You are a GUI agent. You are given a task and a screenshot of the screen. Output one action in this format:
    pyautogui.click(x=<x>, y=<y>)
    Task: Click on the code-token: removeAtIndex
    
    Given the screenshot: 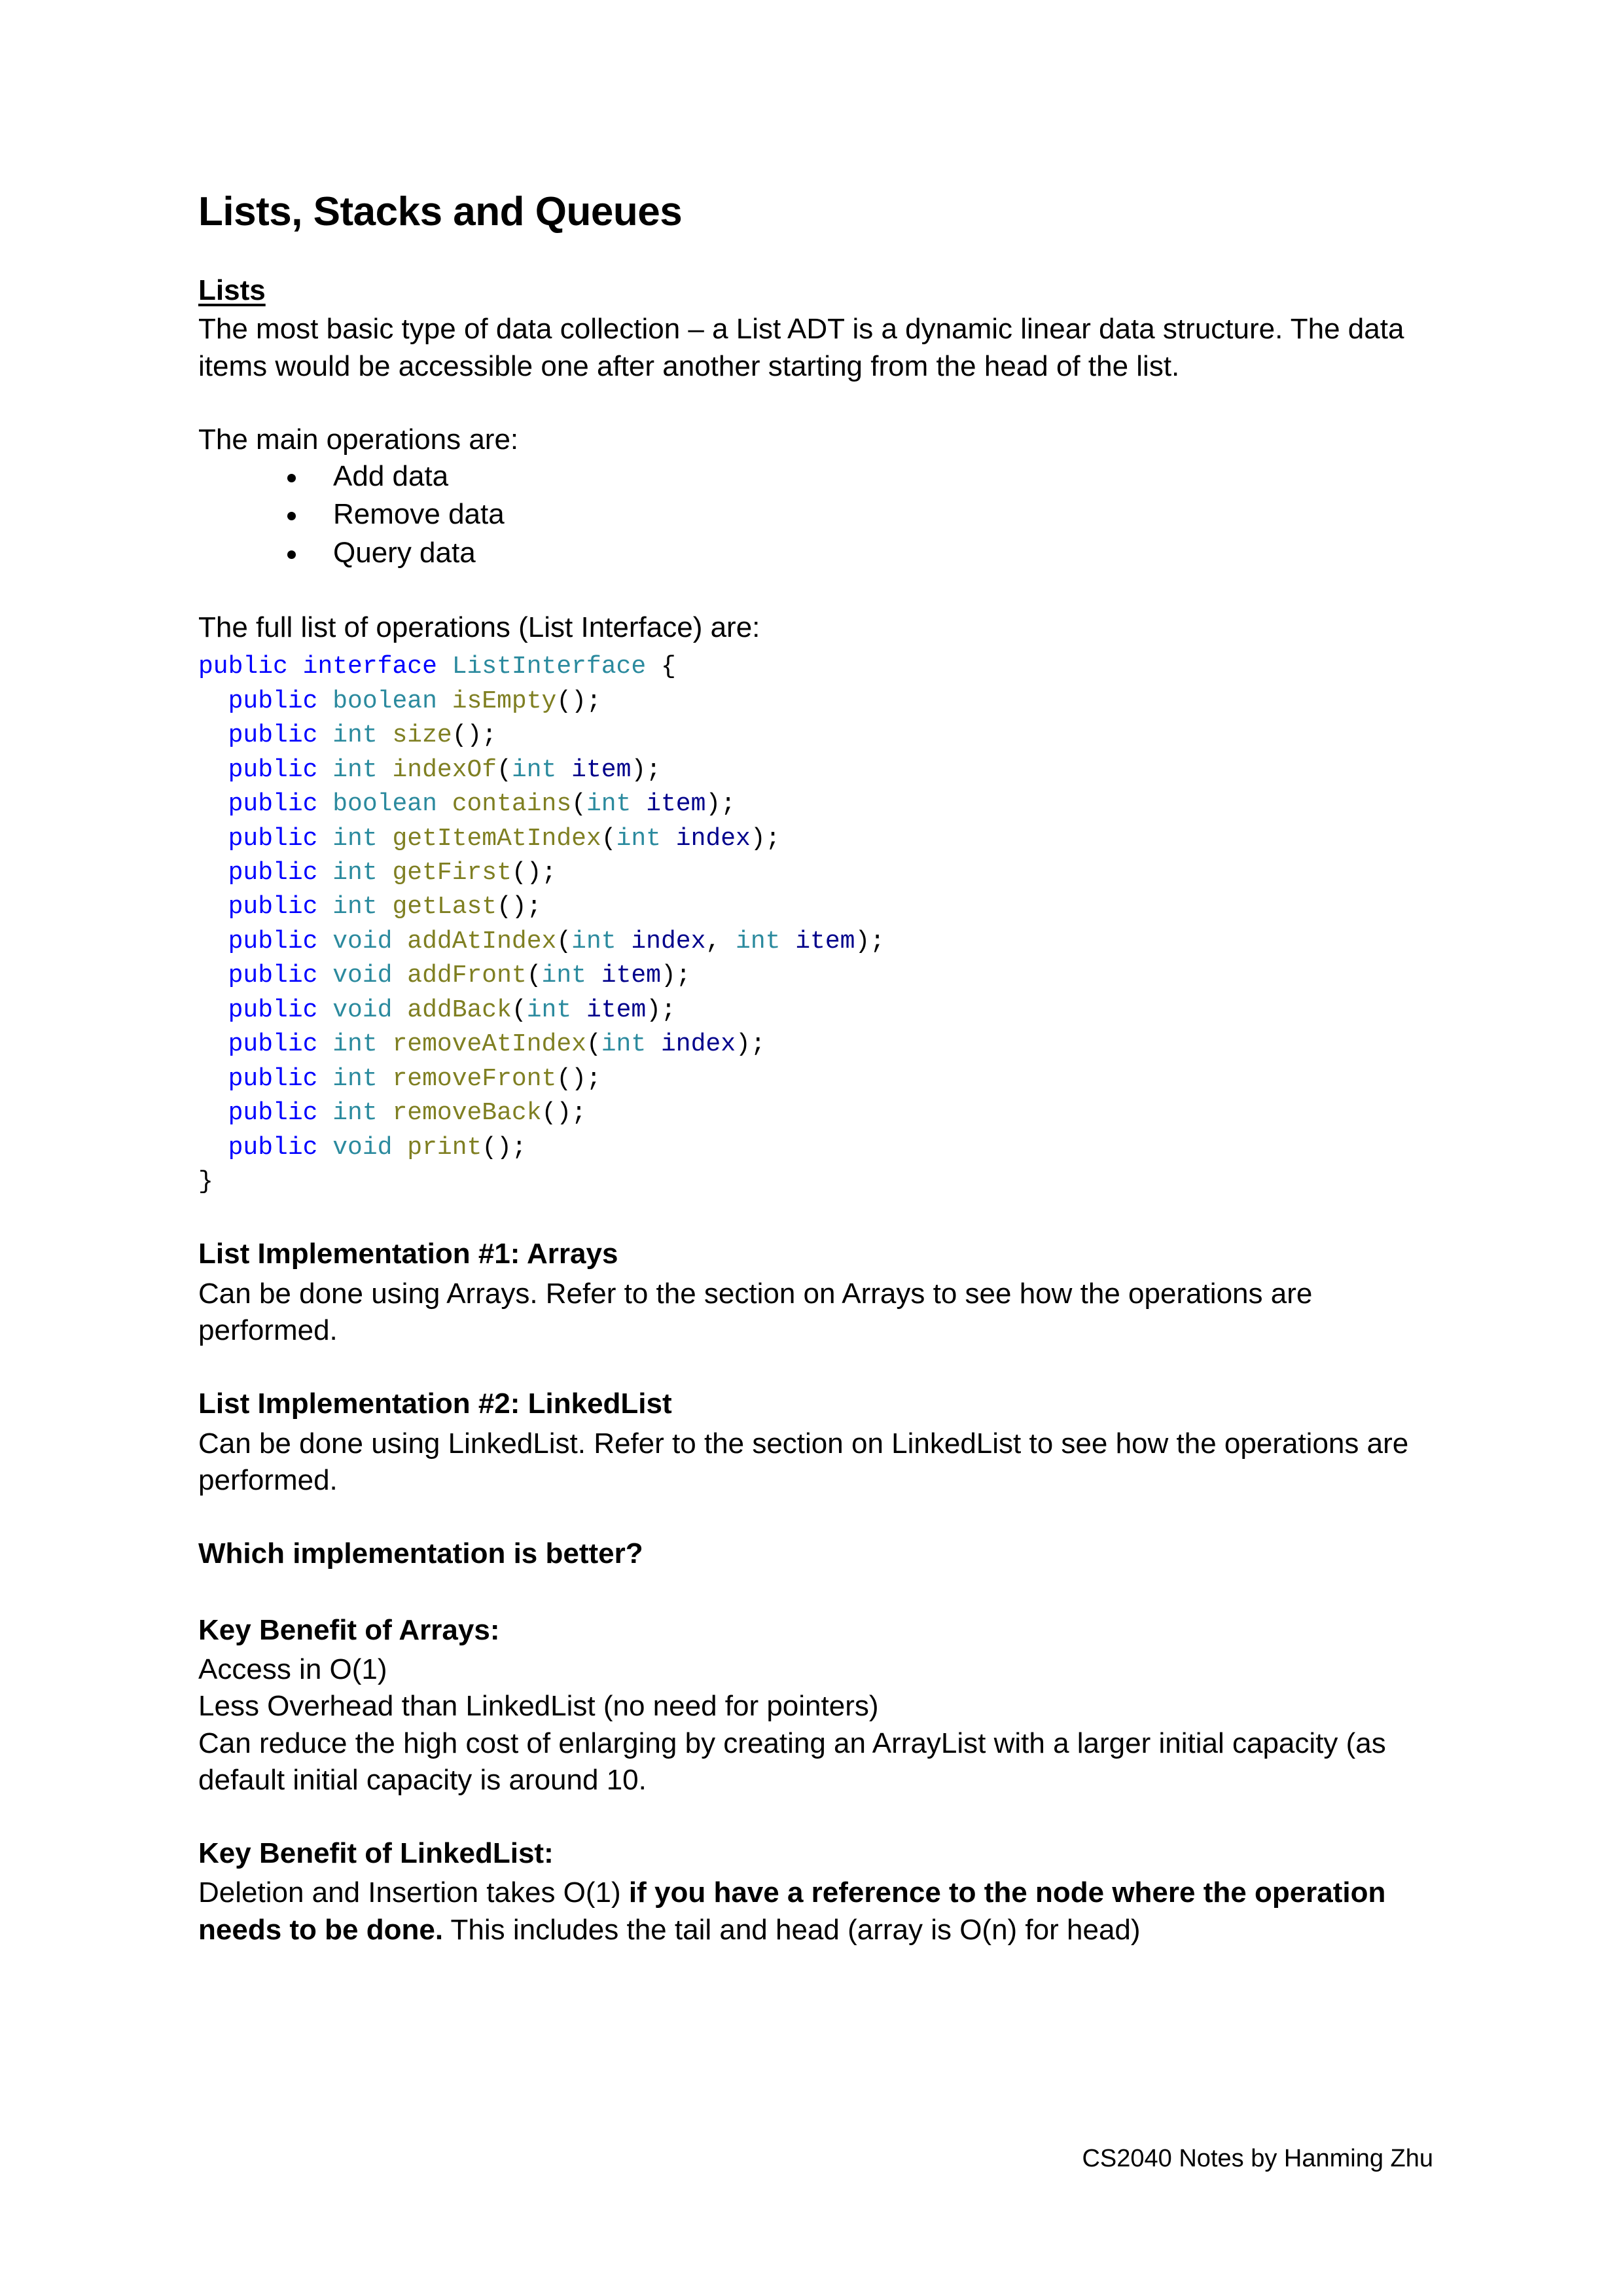 What is the action you would take?
    pyautogui.click(x=489, y=1044)
    